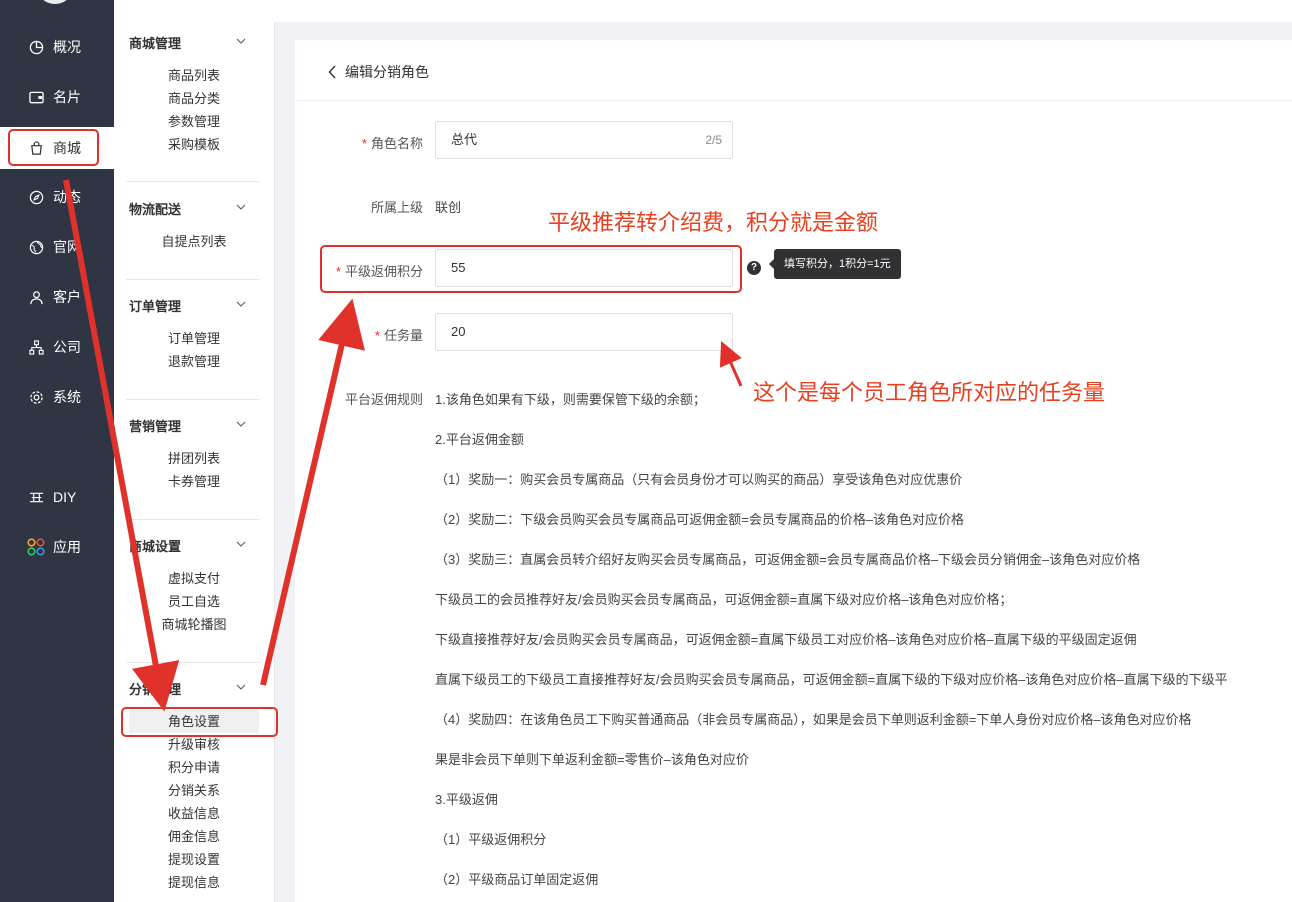 The image size is (1292, 902). Describe the element at coordinates (36, 47) in the screenshot. I see `pie-chart-icon` at that location.